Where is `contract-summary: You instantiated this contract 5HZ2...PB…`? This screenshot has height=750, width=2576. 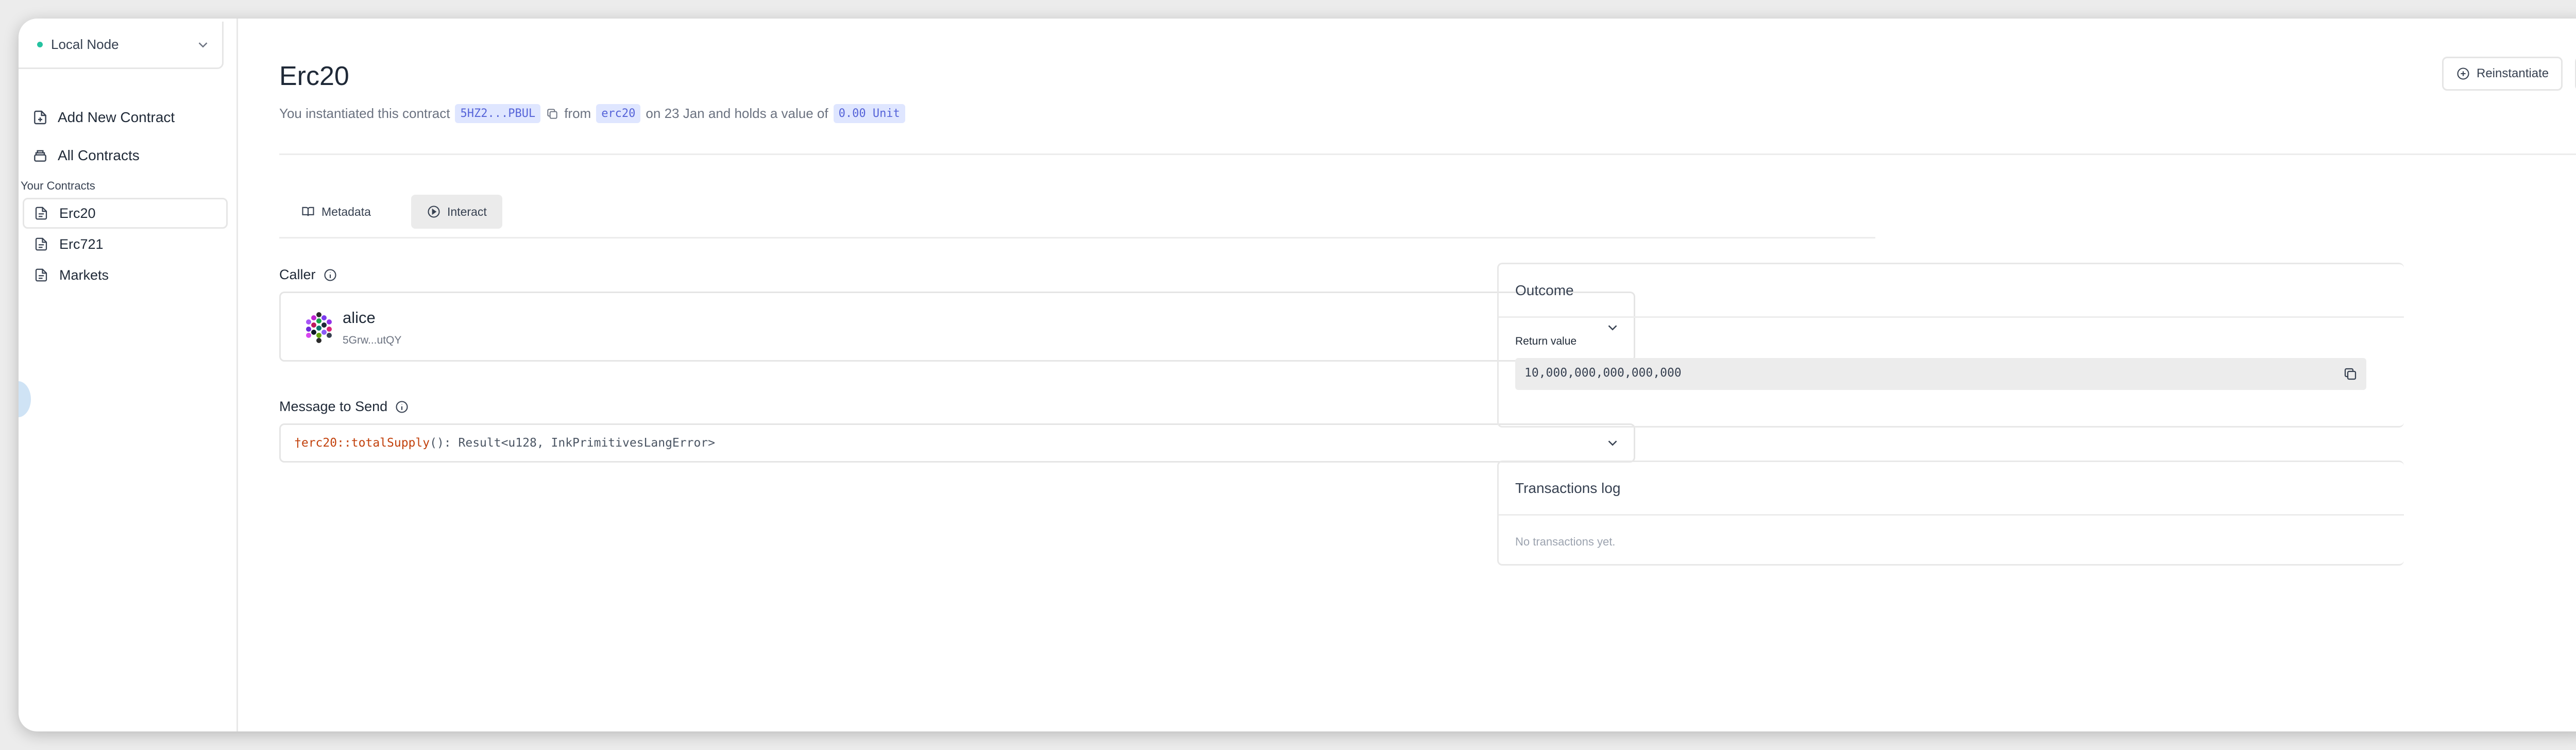 contract-summary: You instantiated this contract 5HZ2...PB… is located at coordinates (592, 113).